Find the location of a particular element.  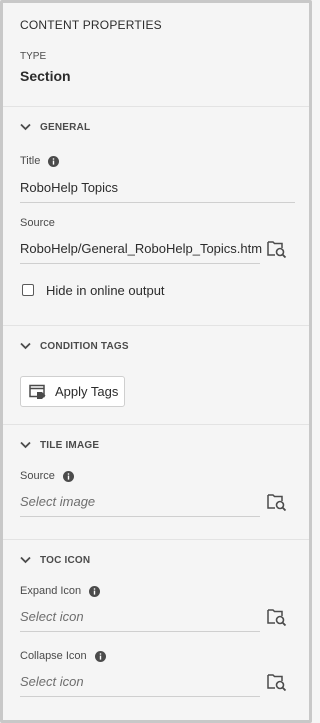

general-section-title: GENERAL is located at coordinates (65, 127).